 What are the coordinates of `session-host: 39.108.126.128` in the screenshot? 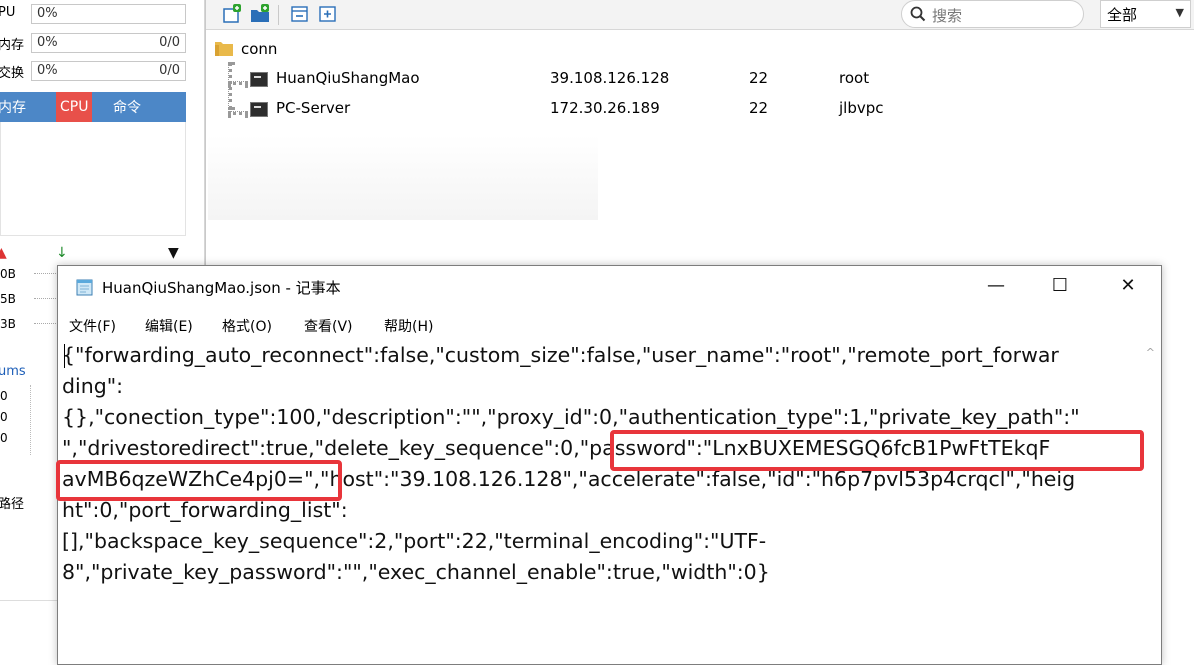 It's located at (610, 78).